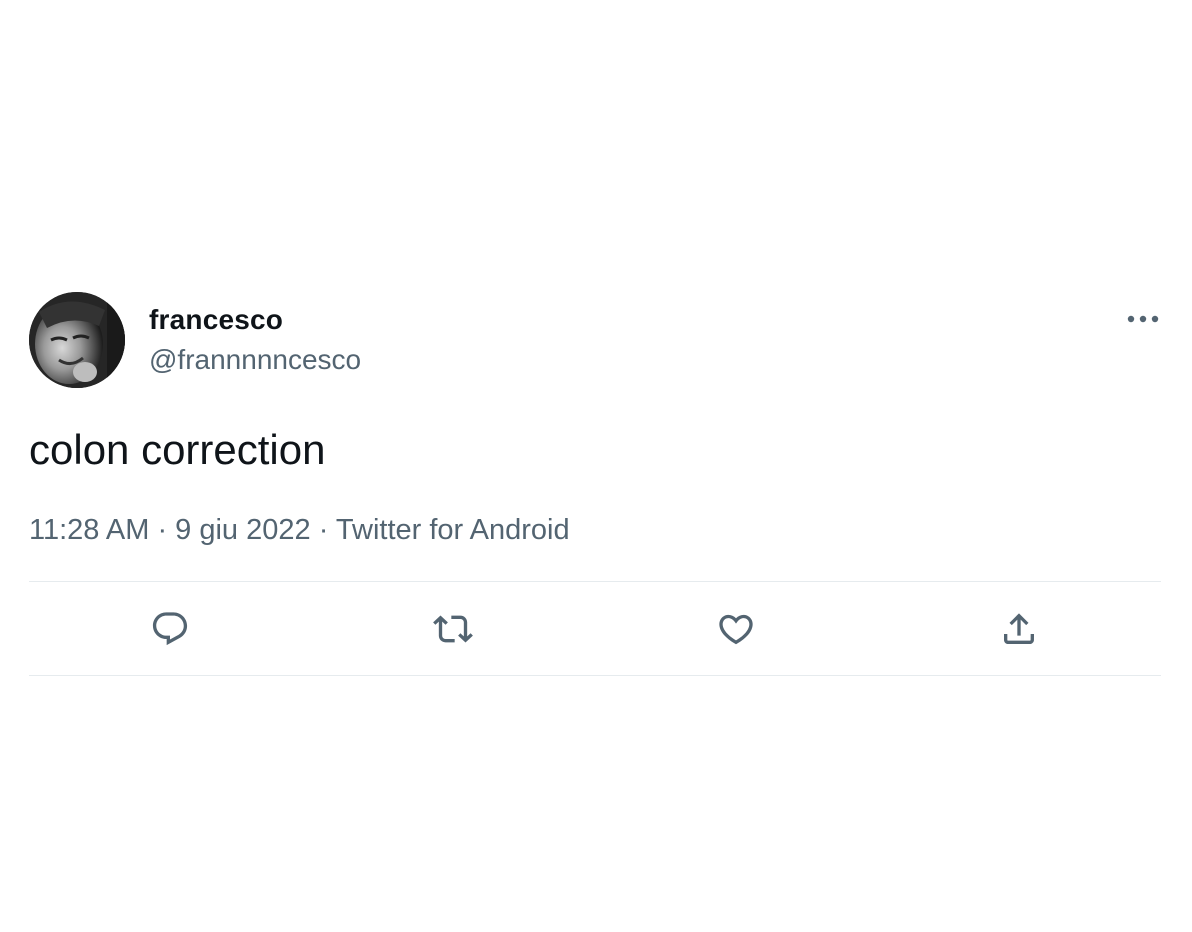  I want to click on avatar, so click(77, 340).